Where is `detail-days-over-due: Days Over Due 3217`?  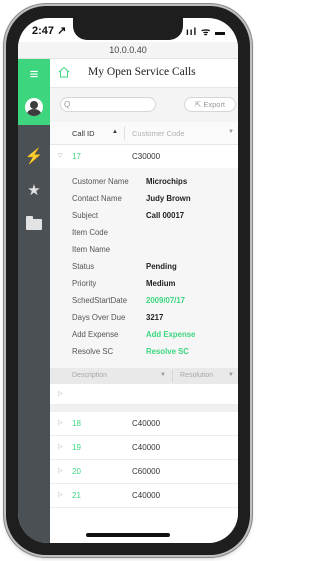 detail-days-over-due: Days Over Due 3217 is located at coordinates (155, 319).